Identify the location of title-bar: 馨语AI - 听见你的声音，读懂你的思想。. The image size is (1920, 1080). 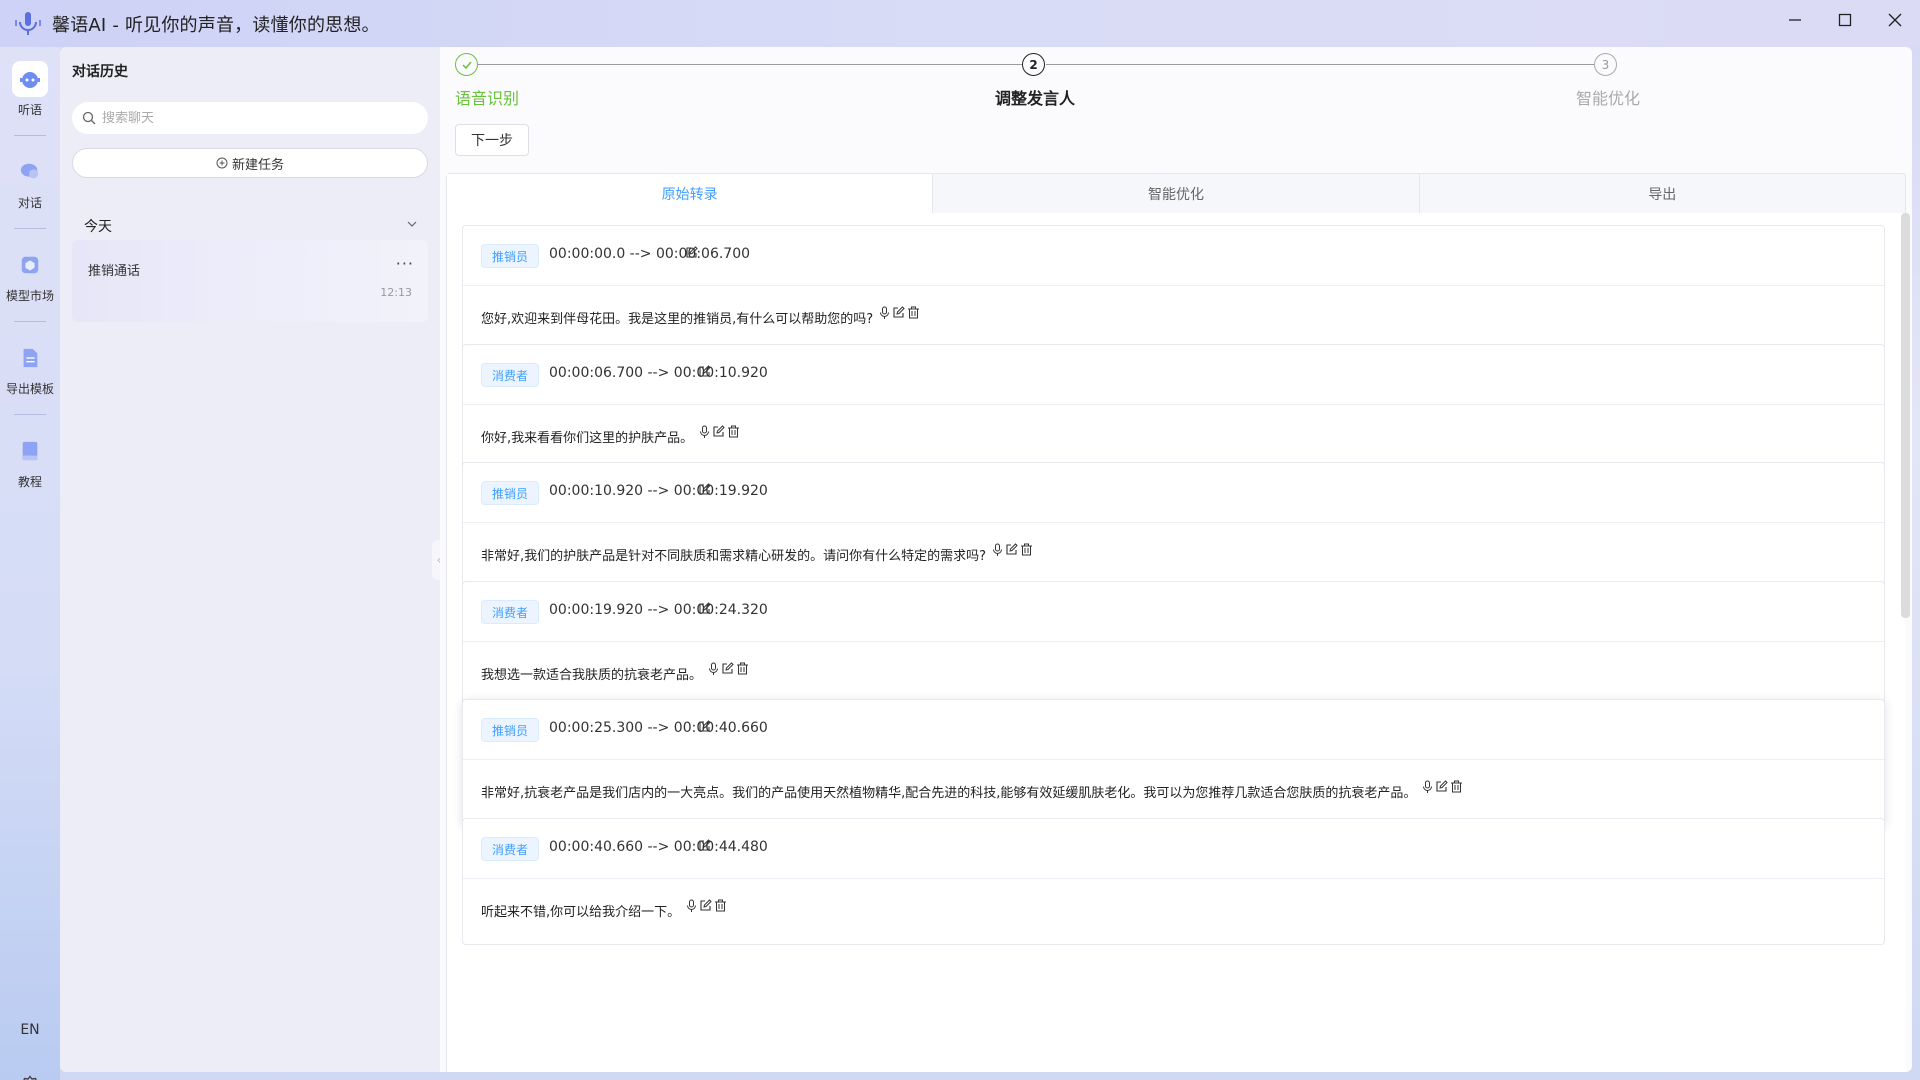
(960, 23).